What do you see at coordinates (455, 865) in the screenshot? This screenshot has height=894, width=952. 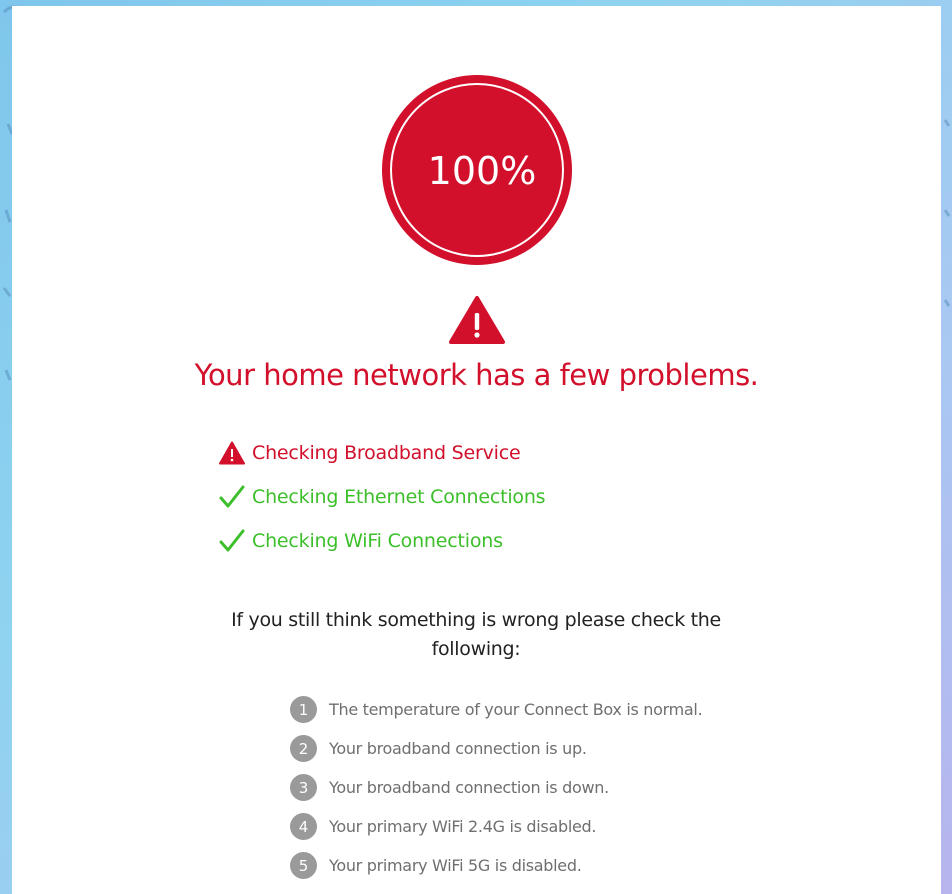 I see `tip-text: Your primary WiFi 5G is disabled.` at bounding box center [455, 865].